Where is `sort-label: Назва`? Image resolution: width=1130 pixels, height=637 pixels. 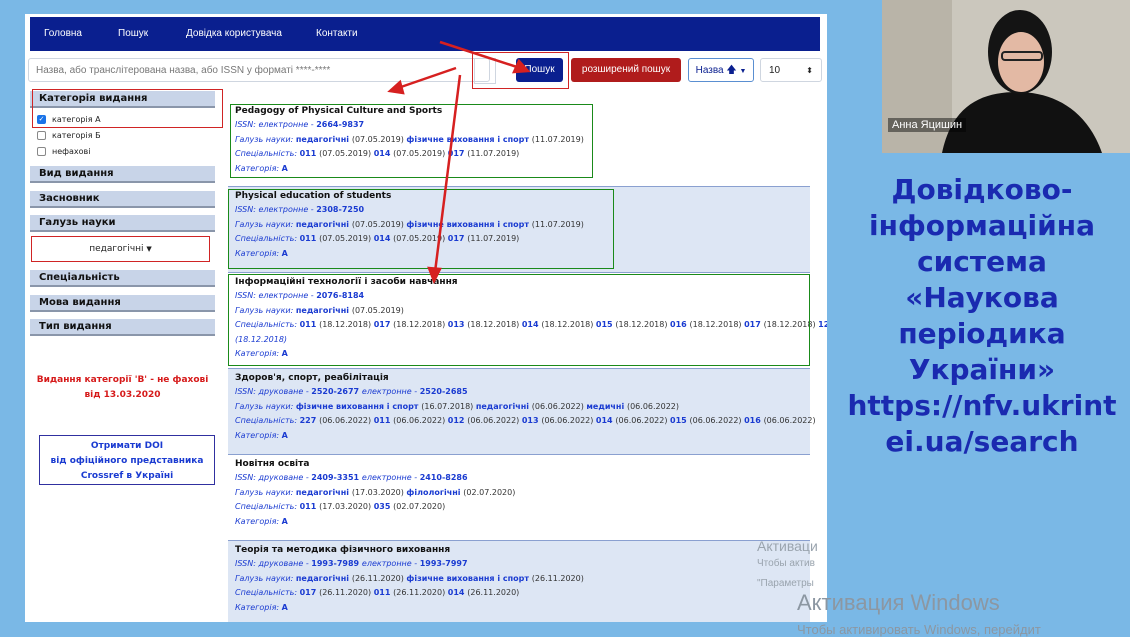 sort-label: Назва is located at coordinates (709, 70).